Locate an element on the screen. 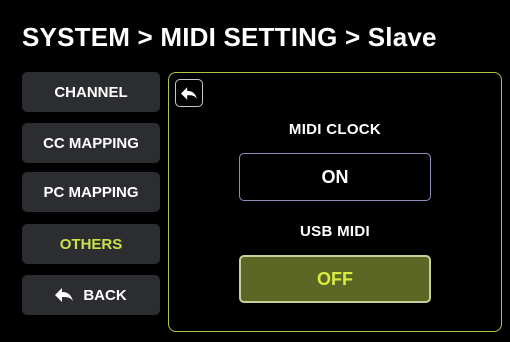 The width and height of the screenshot is (510, 342). sidebar-item-label: PC MAPPING is located at coordinates (91, 192).